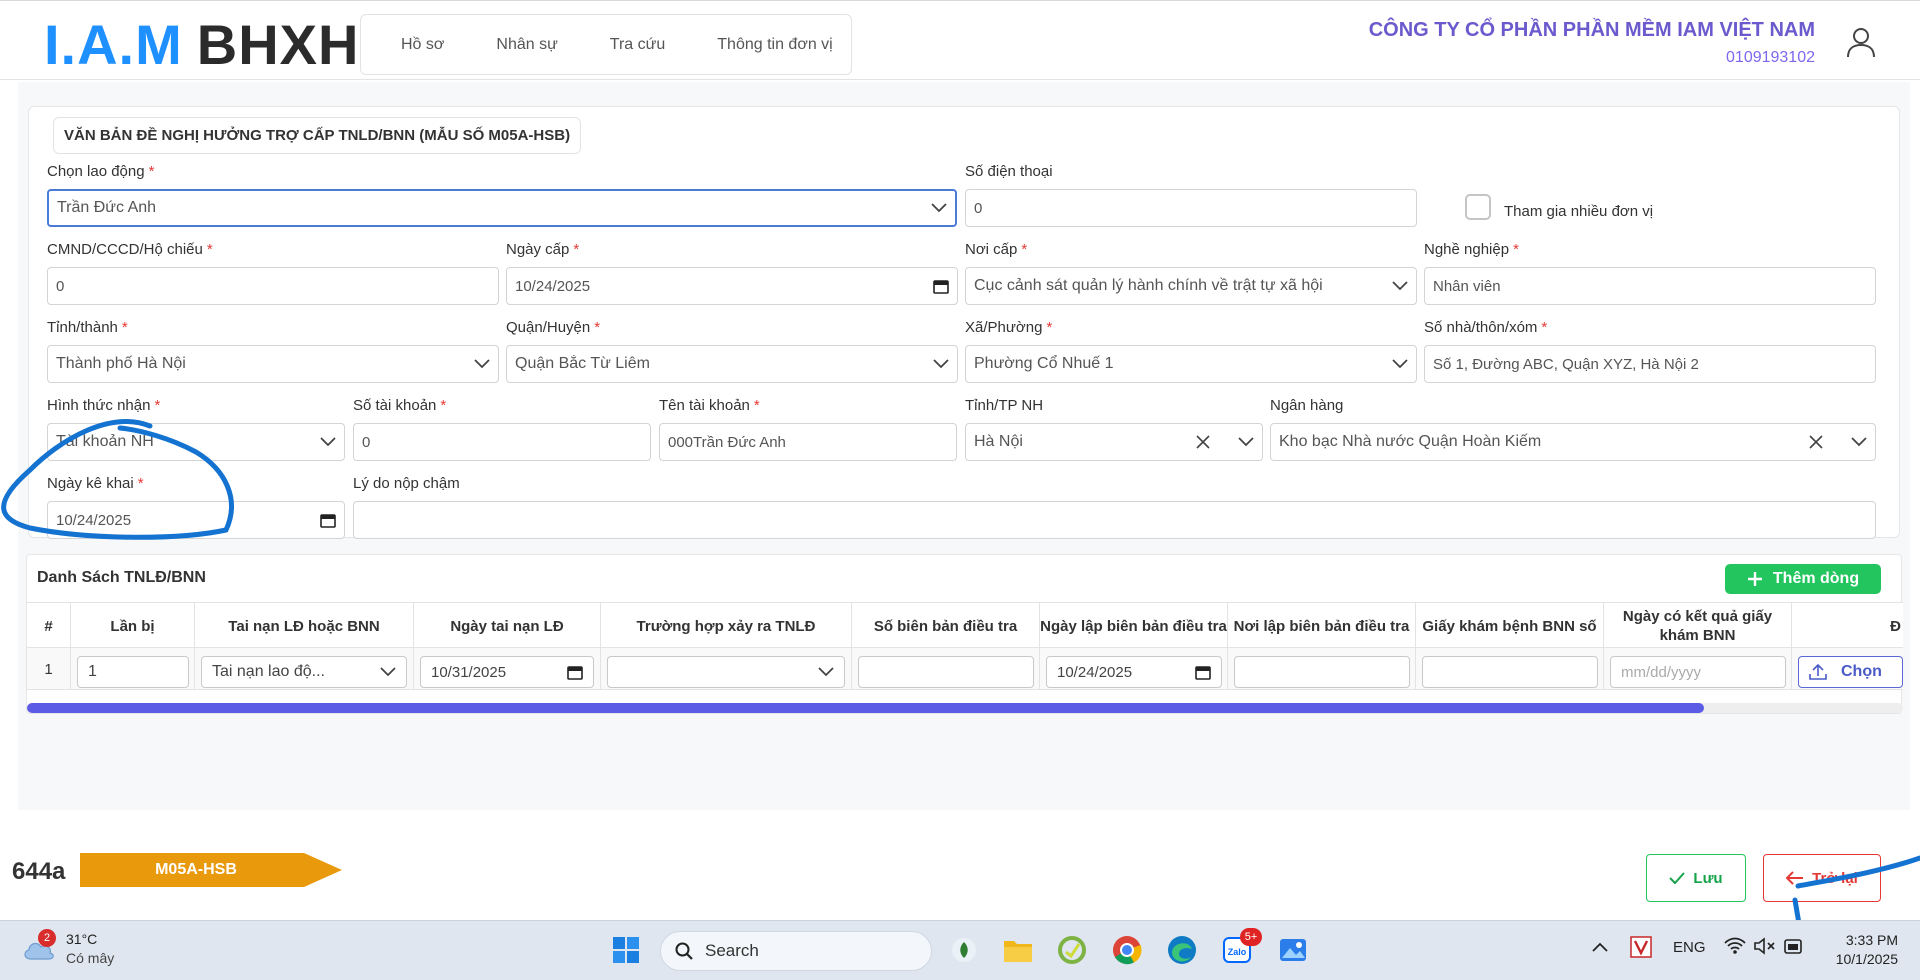 The height and width of the screenshot is (980, 1920). I want to click on declare-date-input: 10/24/2025, so click(196, 520).